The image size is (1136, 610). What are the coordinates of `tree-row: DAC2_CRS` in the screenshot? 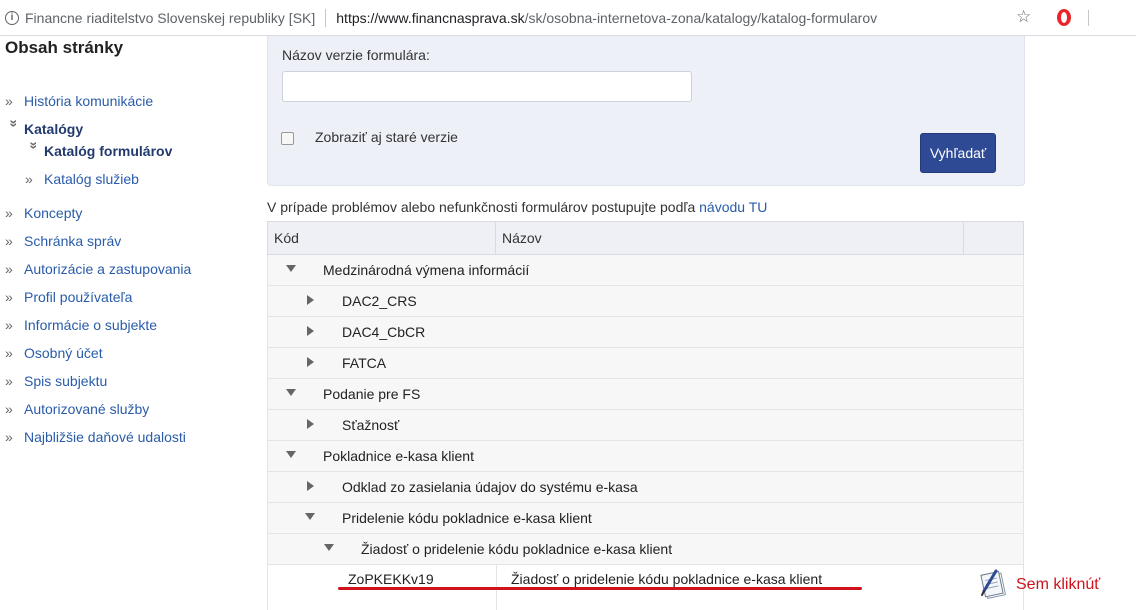 It's located at (645, 301).